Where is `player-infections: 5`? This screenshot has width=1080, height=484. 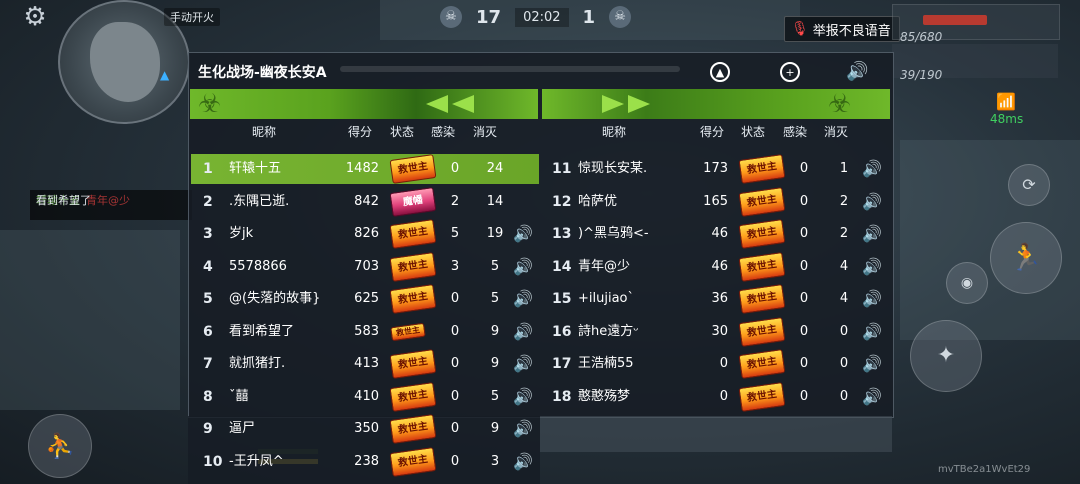 player-infections: 5 is located at coordinates (455, 233).